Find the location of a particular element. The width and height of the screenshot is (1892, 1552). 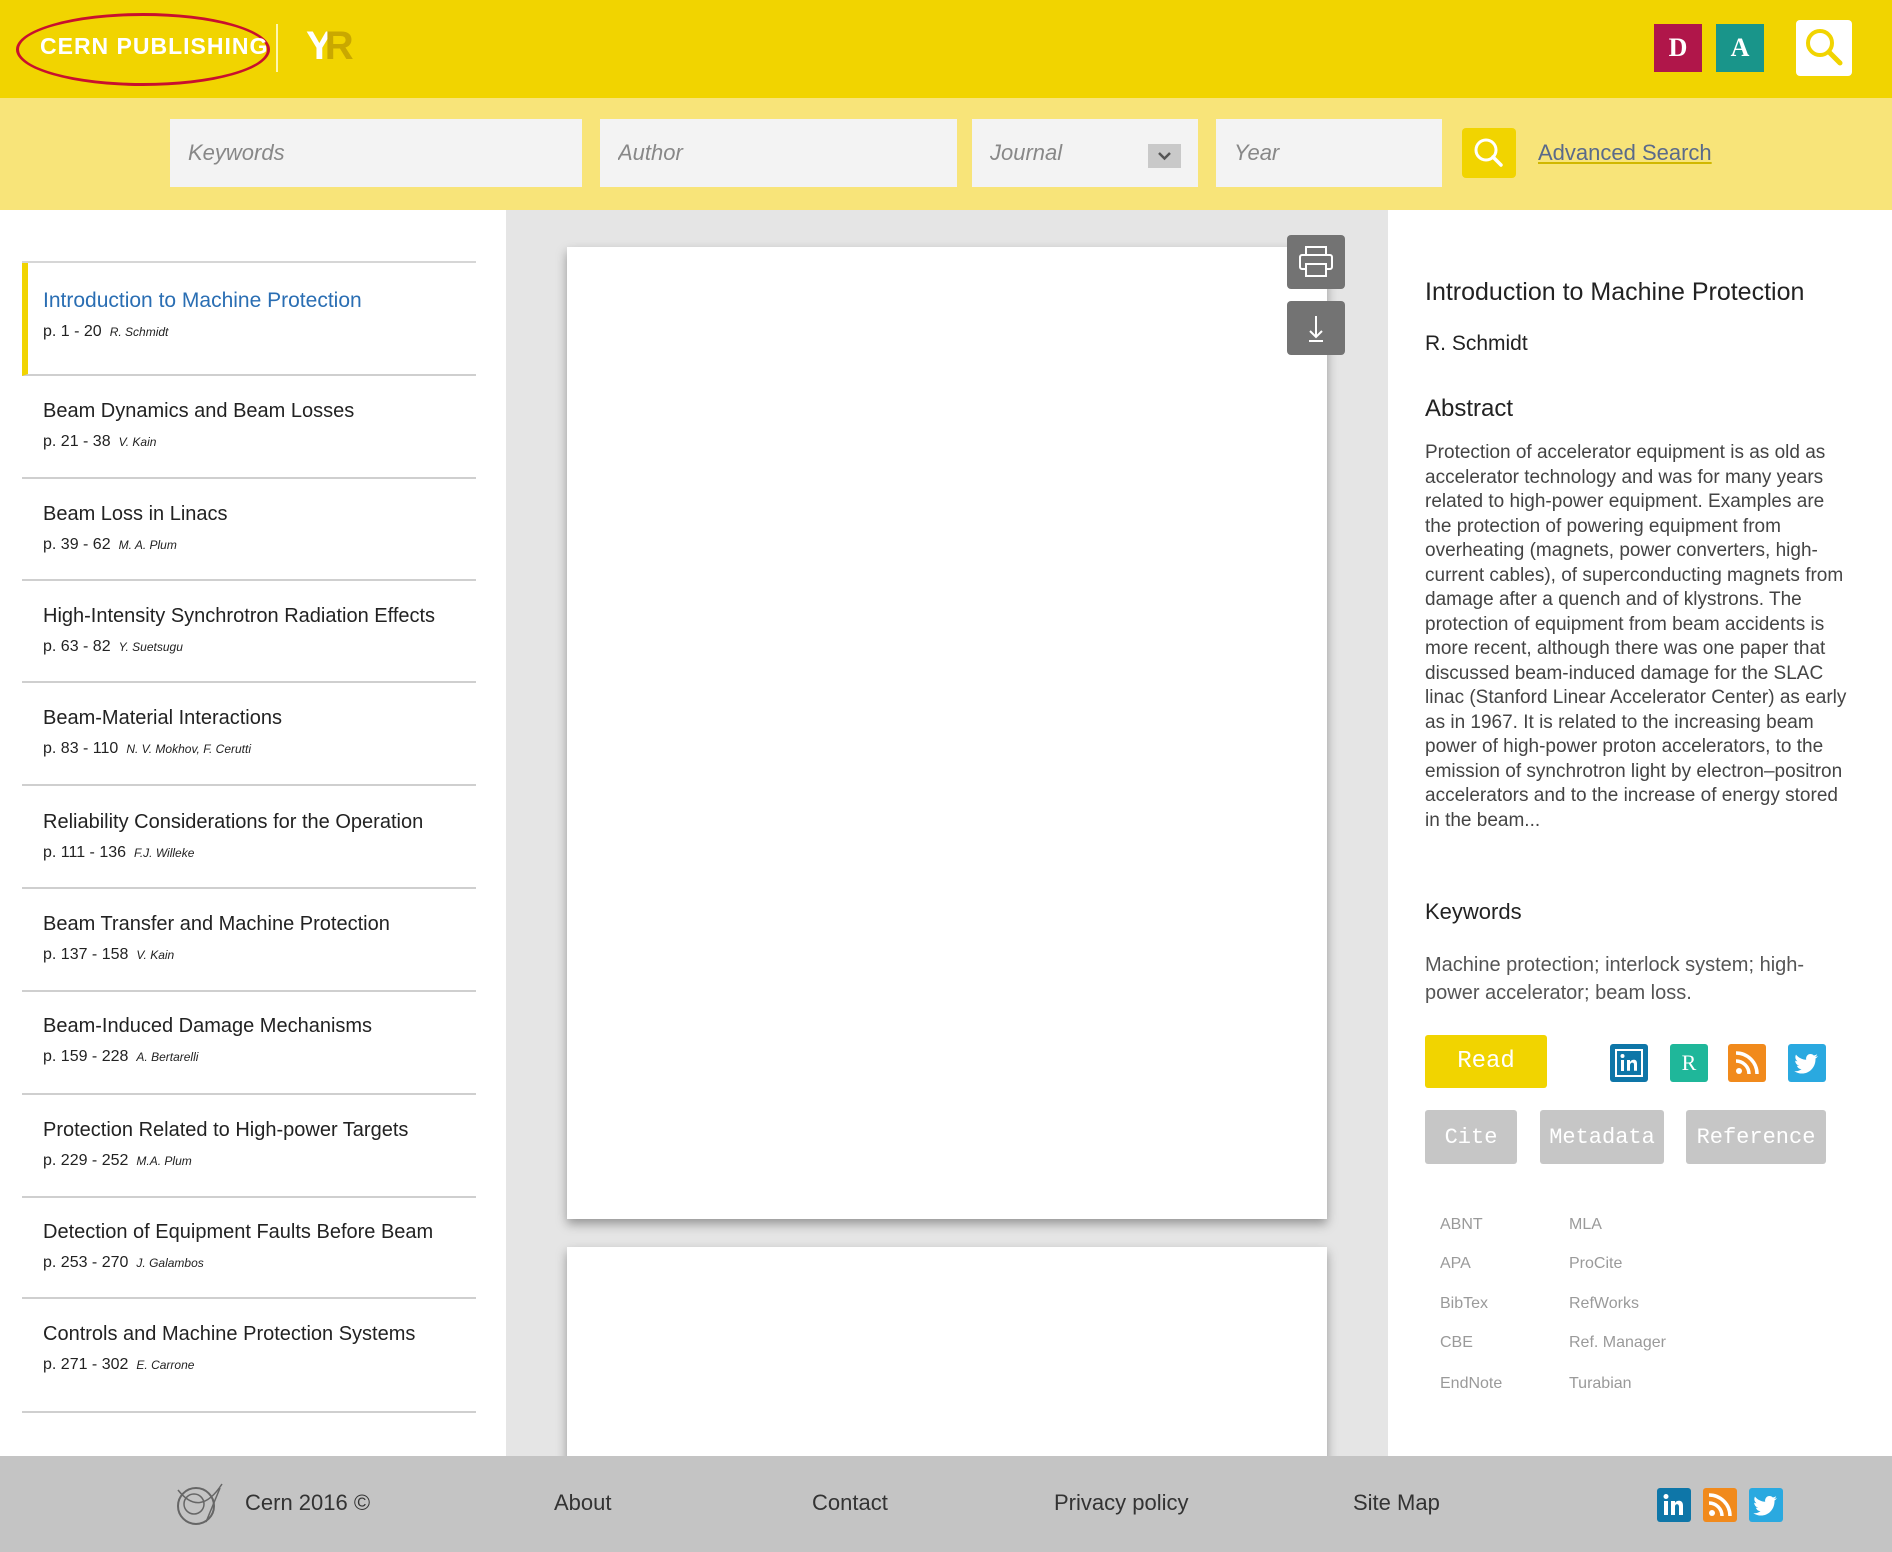

header-search-button is located at coordinates (1824, 48).